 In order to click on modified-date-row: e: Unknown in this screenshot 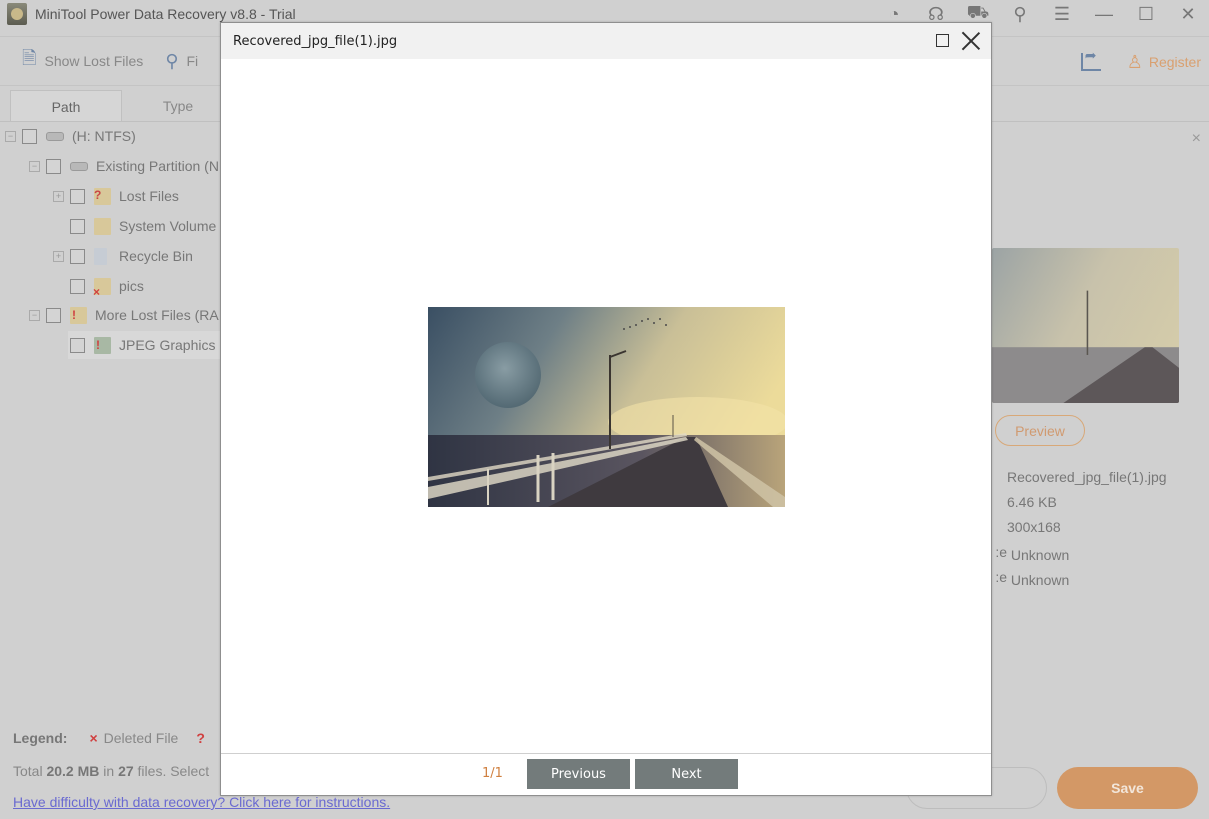, I will do `click(1030, 578)`.